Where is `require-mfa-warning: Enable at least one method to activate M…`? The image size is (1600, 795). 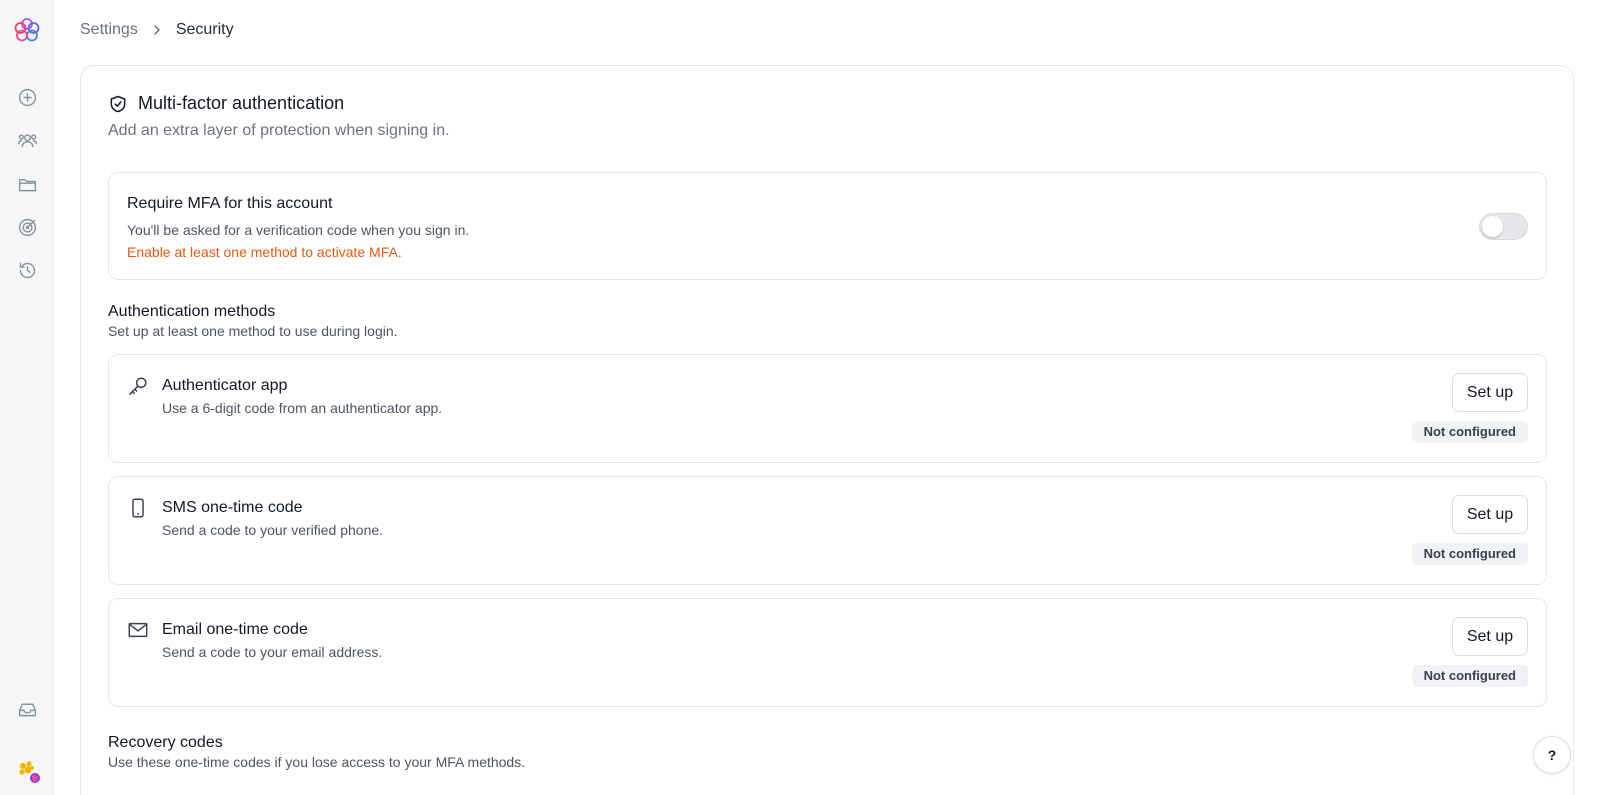 require-mfa-warning: Enable at least one method to activate M… is located at coordinates (264, 252).